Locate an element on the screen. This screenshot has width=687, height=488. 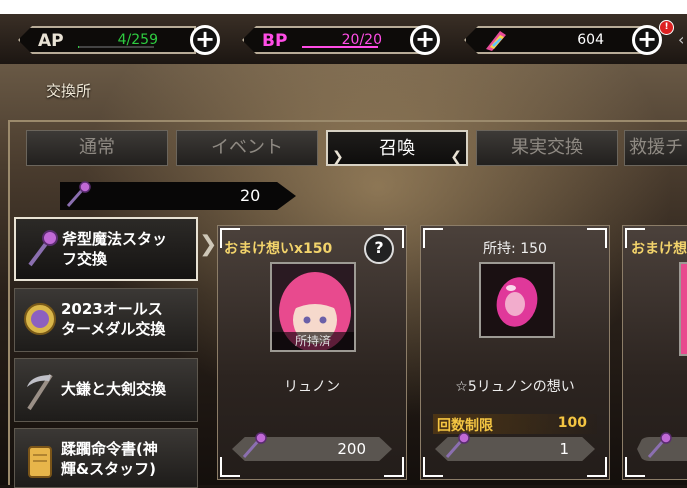
exchange-card-ryunon-soul: 所持: 150 ☆5リュノンの想い 回数制限 100 1 is located at coordinates (515, 352).